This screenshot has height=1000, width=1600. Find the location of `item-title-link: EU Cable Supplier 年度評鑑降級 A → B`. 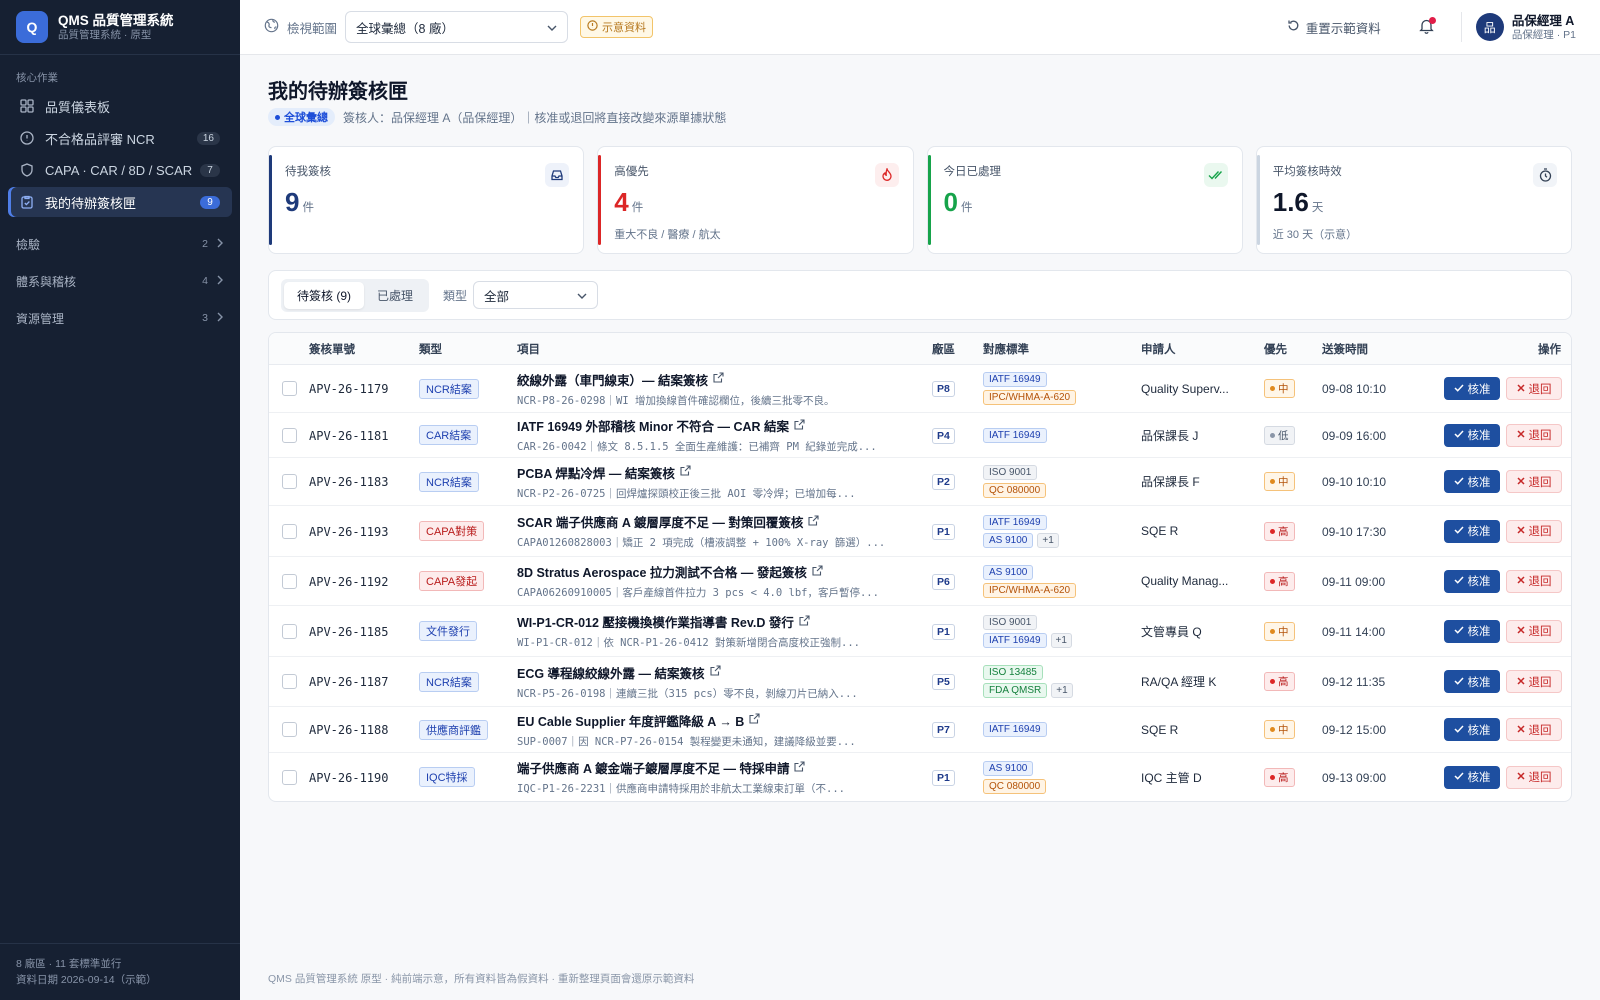

item-title-link: EU Cable Supplier 年度評鑑降級 A → B is located at coordinates (716, 720).